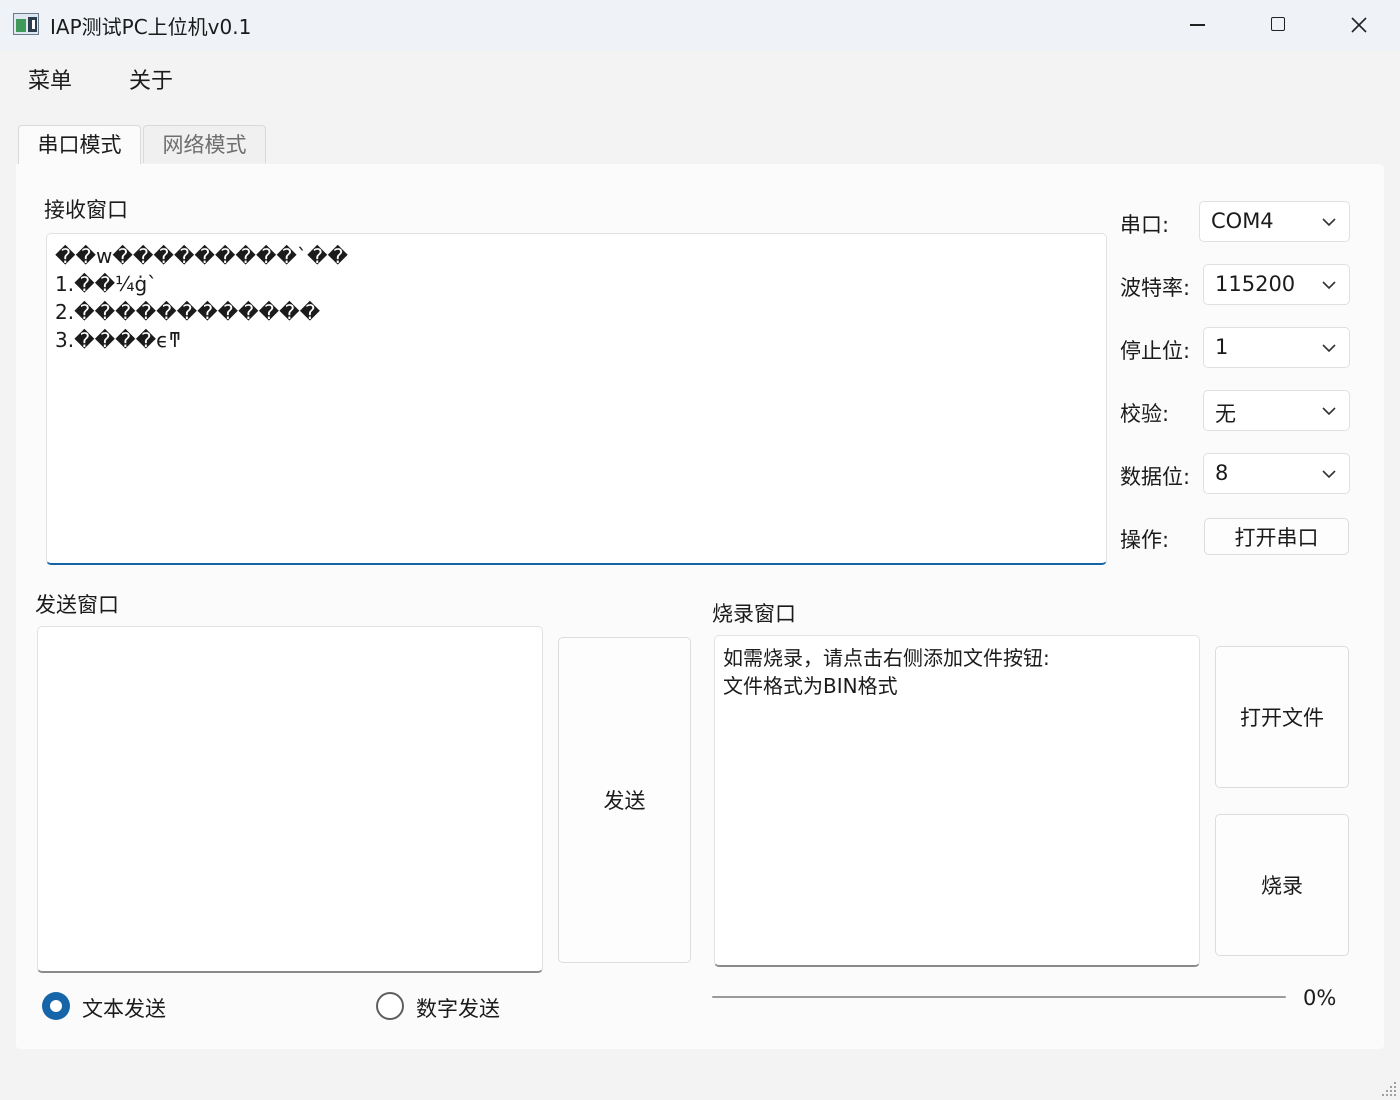  Describe the element at coordinates (1155, 477) in the screenshot. I see `databits-label: 数据位:` at that location.